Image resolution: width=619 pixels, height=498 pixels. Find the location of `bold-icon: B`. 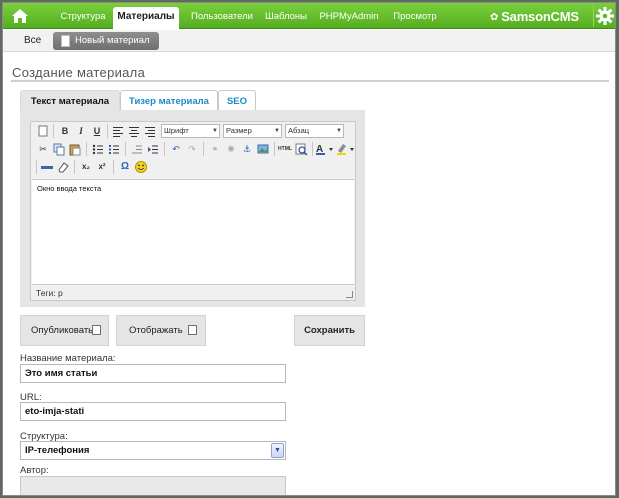

bold-icon: B is located at coordinates (65, 131).